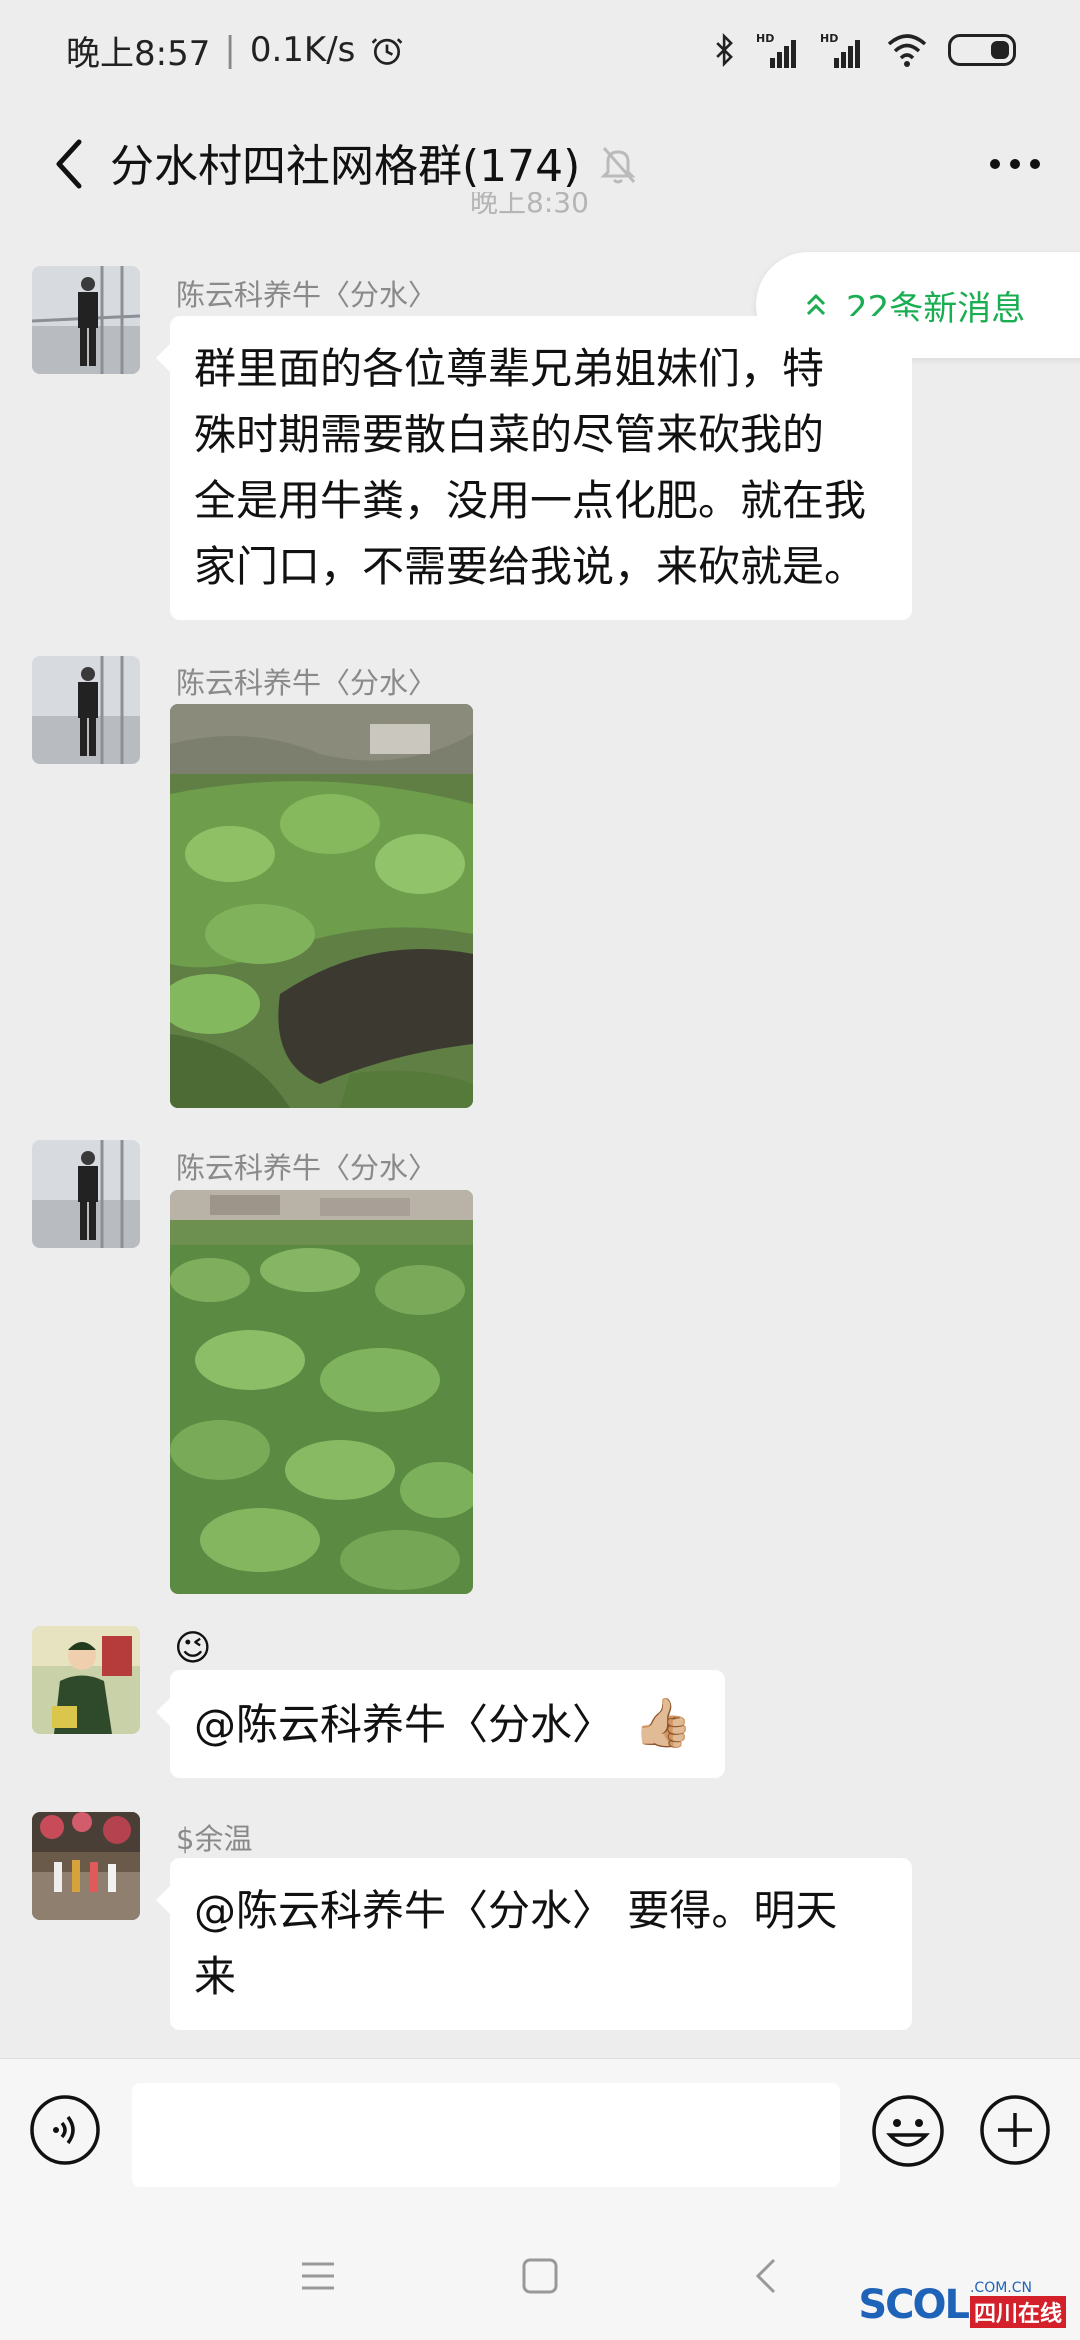 The image size is (1080, 2340). What do you see at coordinates (982, 50) in the screenshot?
I see `battery-icon` at bounding box center [982, 50].